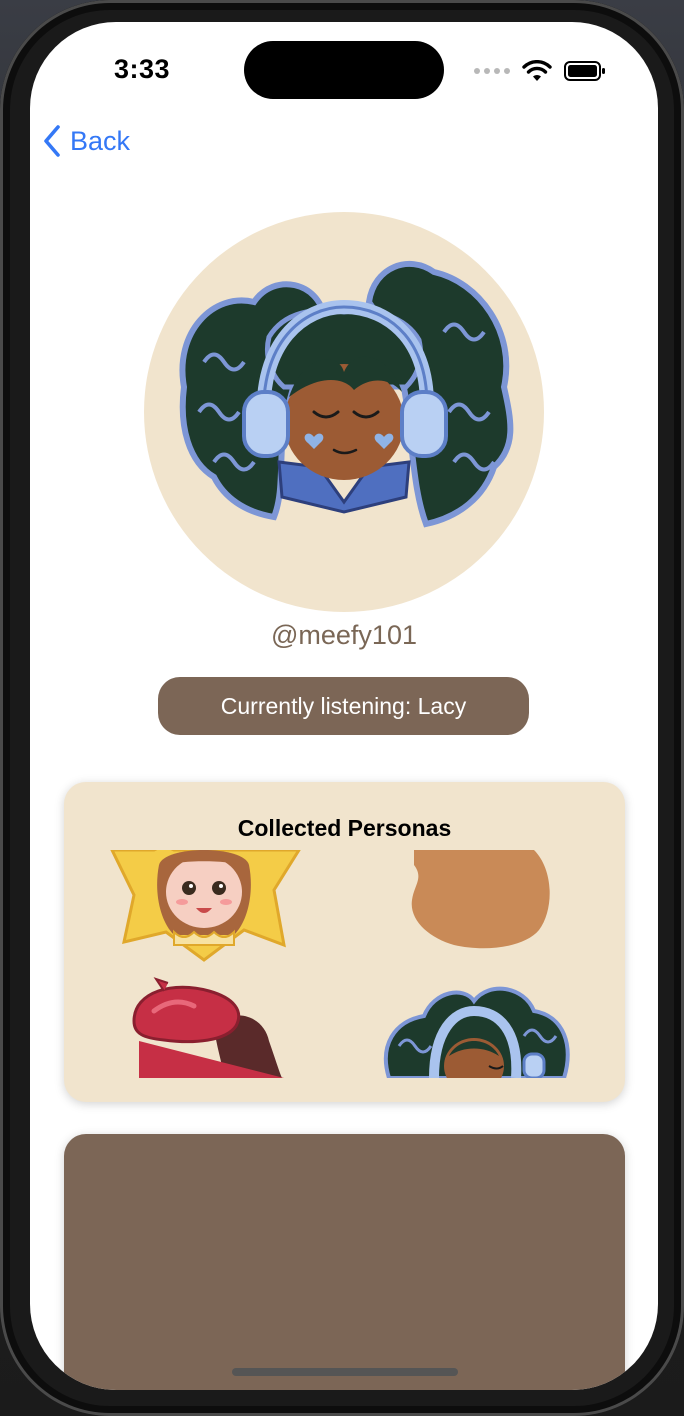 The image size is (684, 1416). I want to click on back-button: Back, so click(86, 141).